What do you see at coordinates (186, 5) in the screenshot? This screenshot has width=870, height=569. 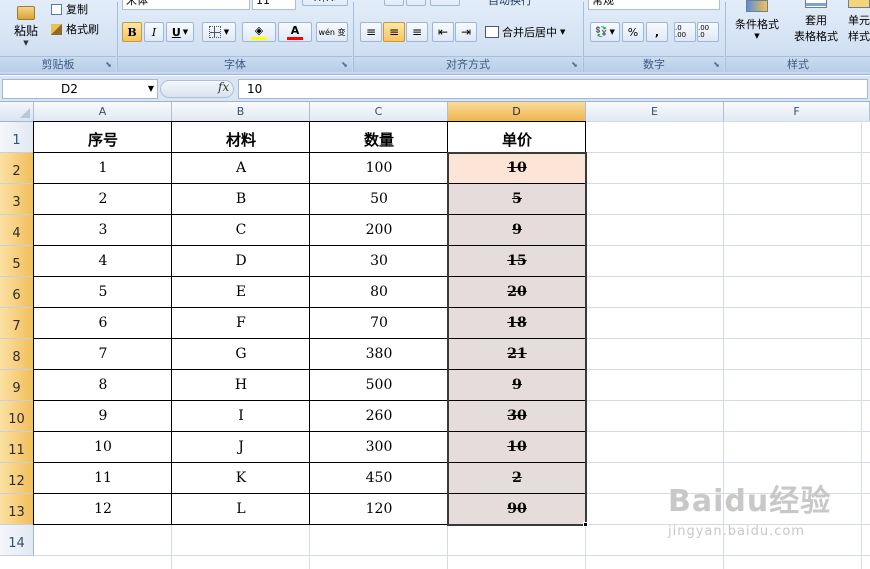 I see `font-name-field: 宋体` at bounding box center [186, 5].